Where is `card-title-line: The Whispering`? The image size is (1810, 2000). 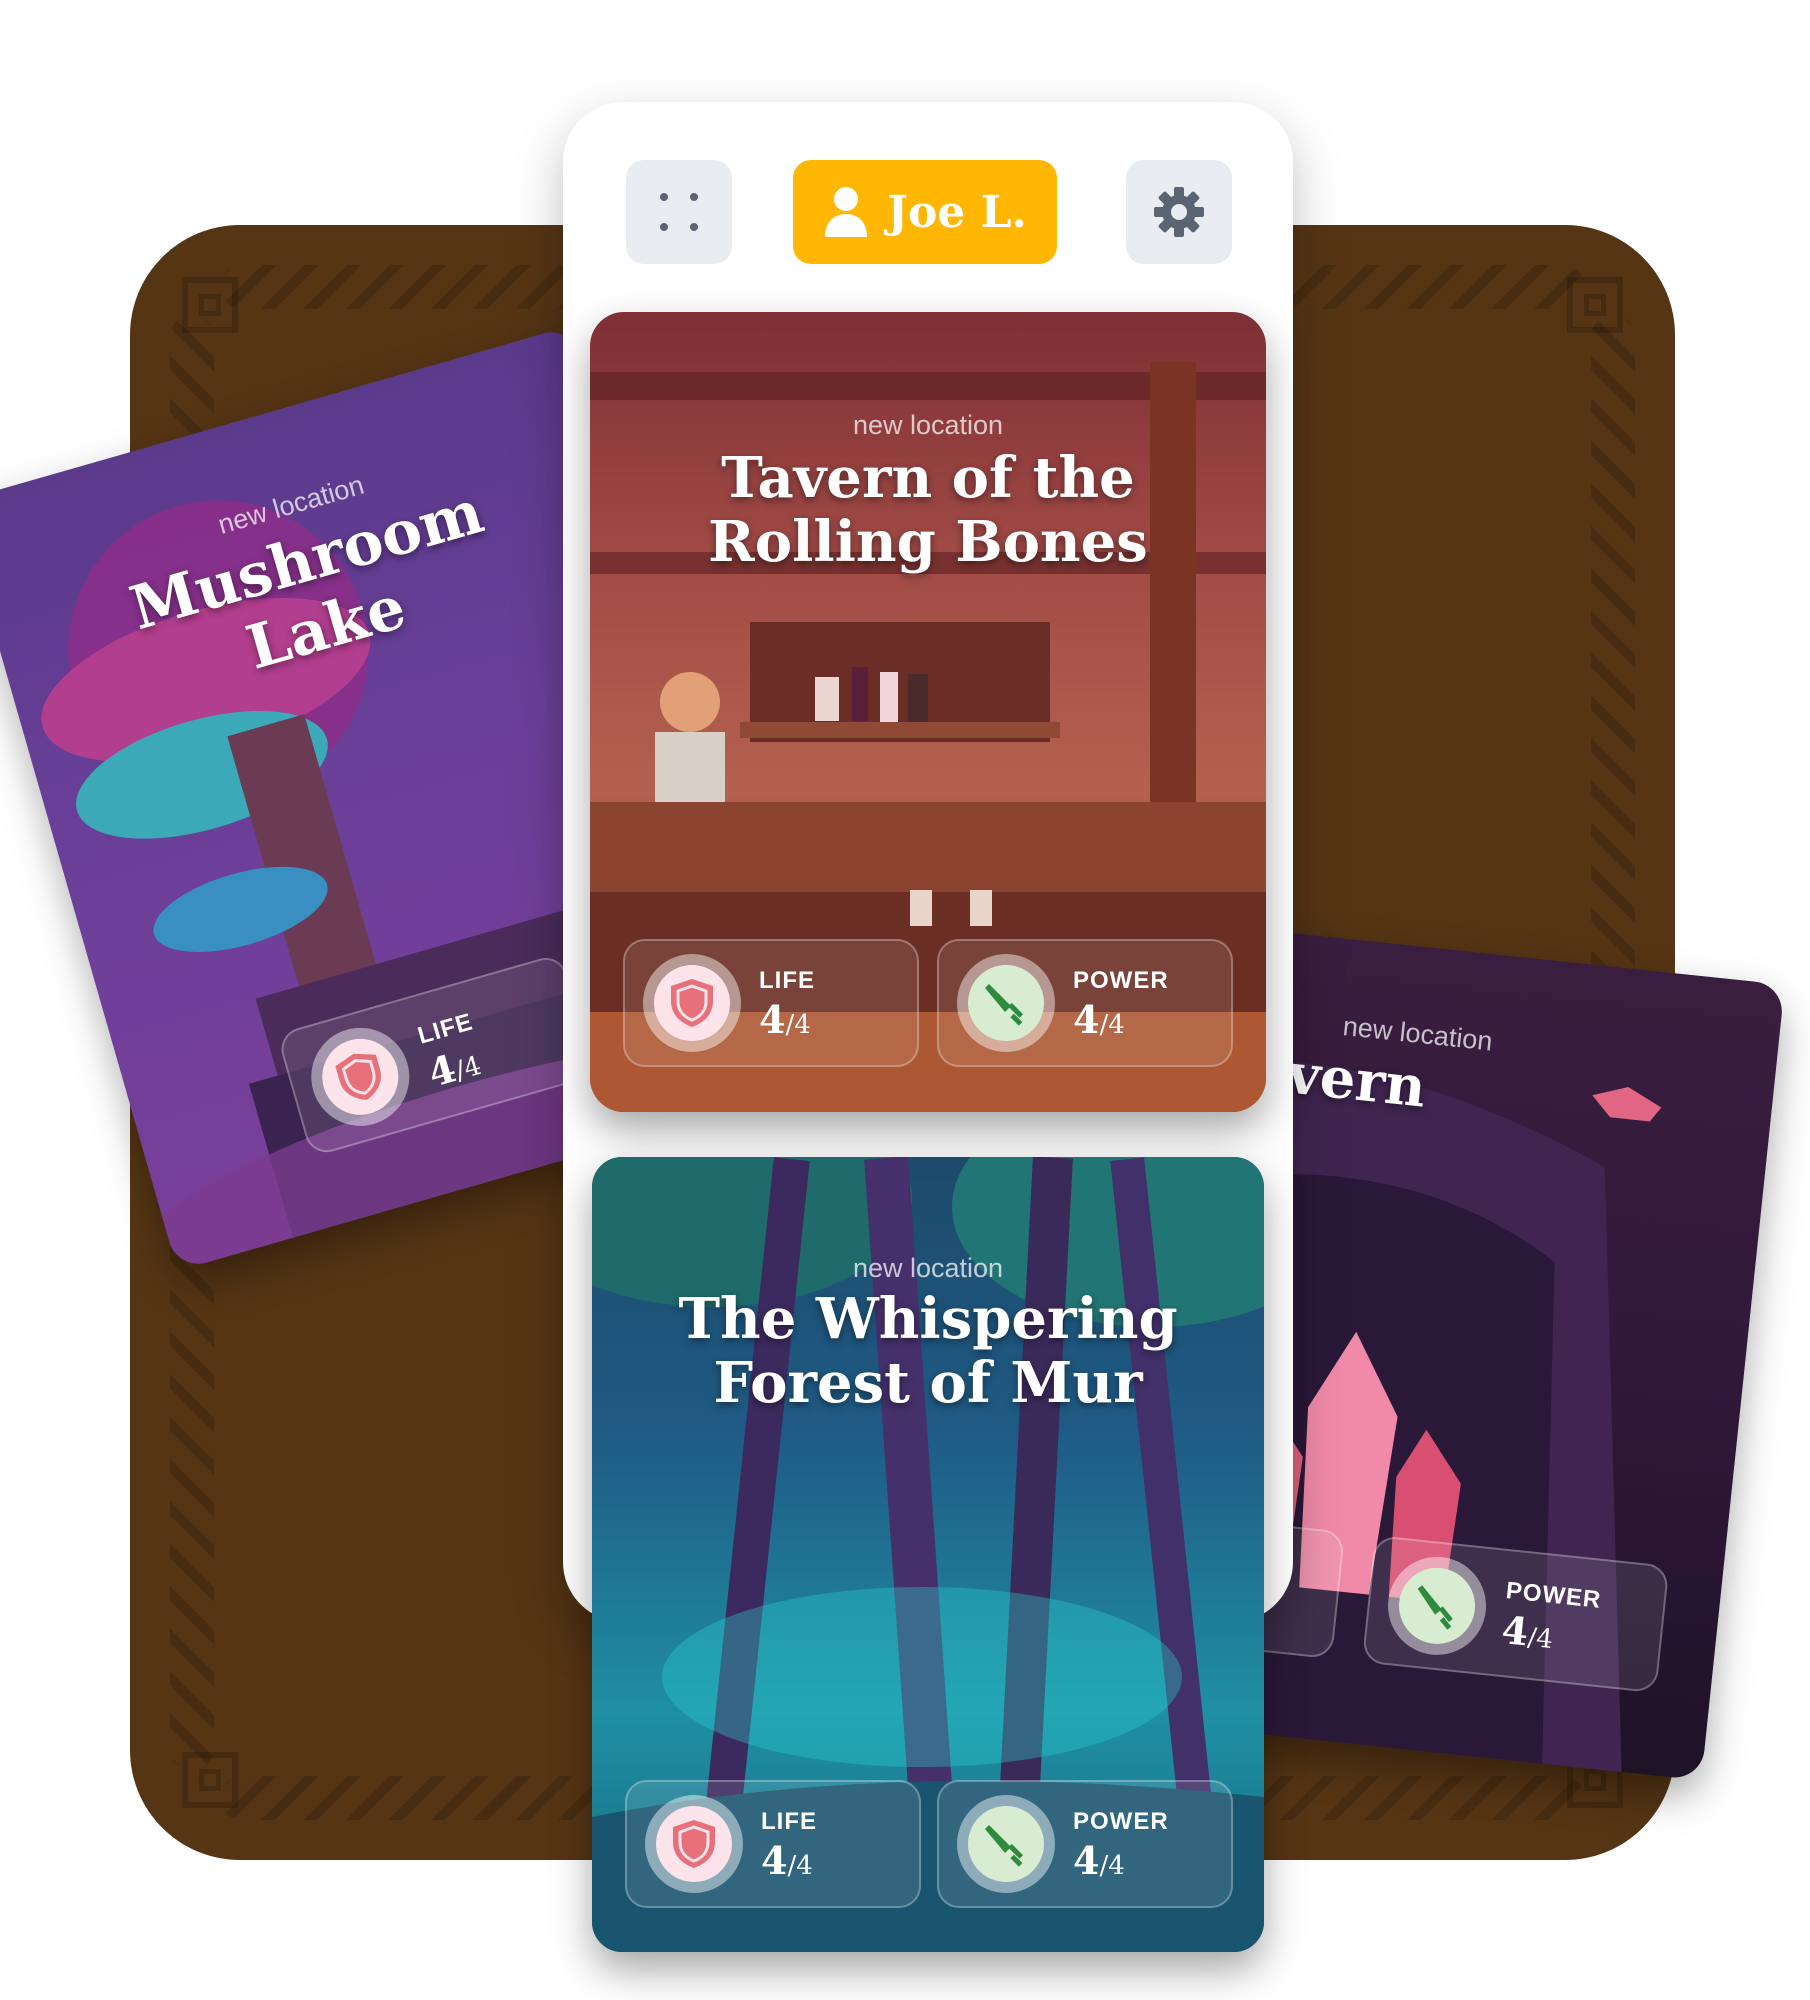 card-title-line: The Whispering is located at coordinates (928, 1319).